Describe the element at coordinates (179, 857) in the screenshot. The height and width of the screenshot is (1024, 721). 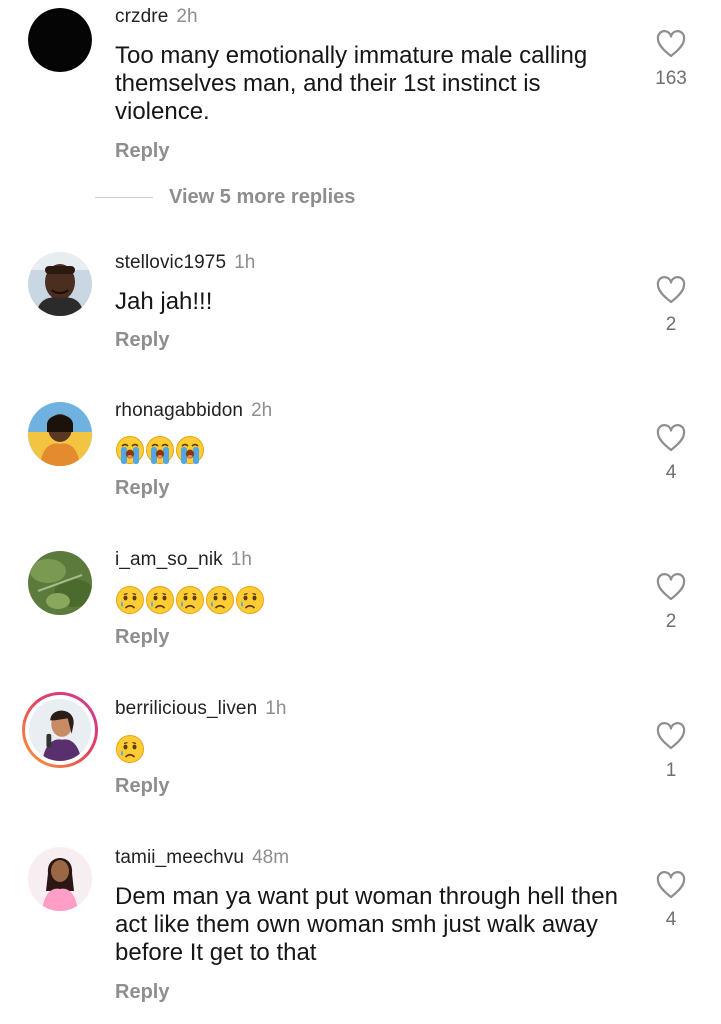
I see `username: tamii_meechvu` at that location.